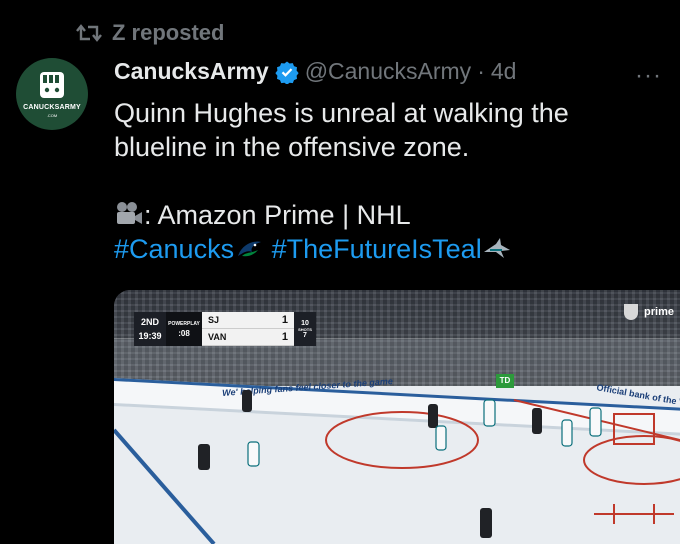 The height and width of the screenshot is (544, 680). I want to click on shots-on-goal: 10 SHOTS 7, so click(305, 329).